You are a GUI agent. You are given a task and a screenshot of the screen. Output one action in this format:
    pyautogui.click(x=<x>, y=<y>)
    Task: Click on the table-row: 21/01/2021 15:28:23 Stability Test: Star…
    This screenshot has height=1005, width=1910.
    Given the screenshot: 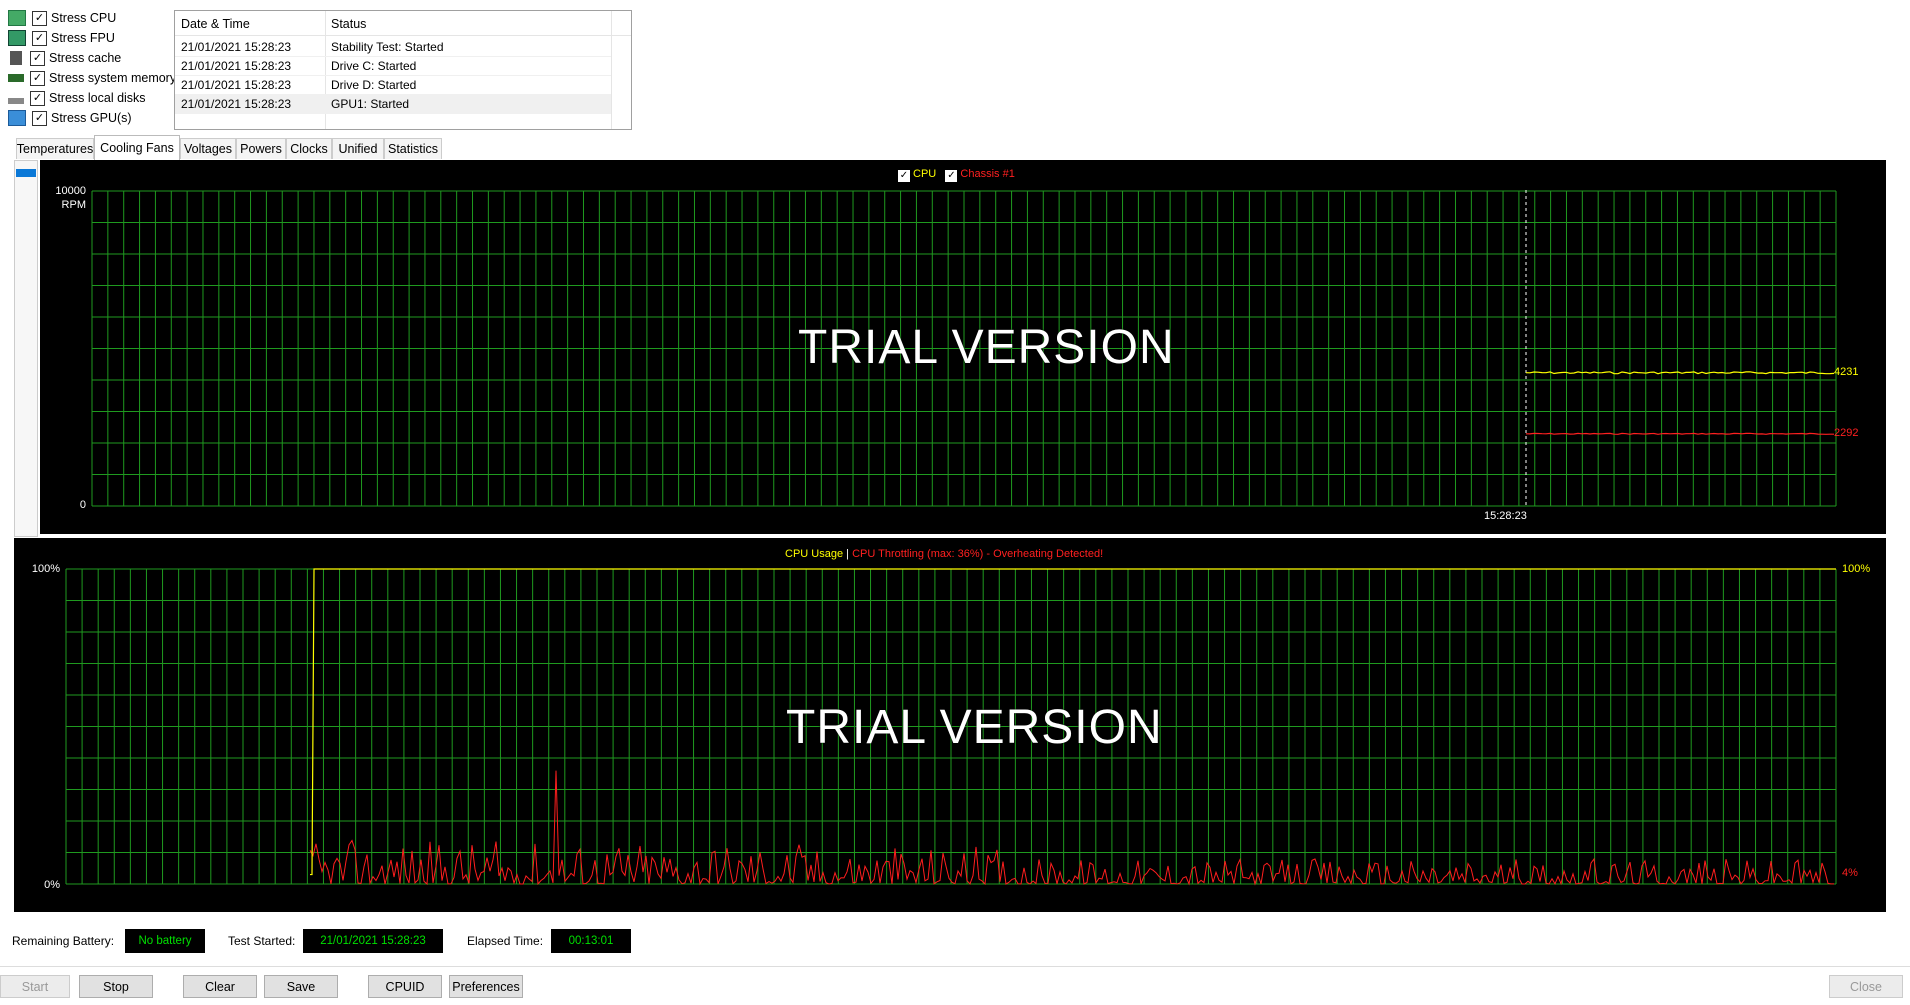 What is the action you would take?
    pyautogui.click(x=393, y=47)
    